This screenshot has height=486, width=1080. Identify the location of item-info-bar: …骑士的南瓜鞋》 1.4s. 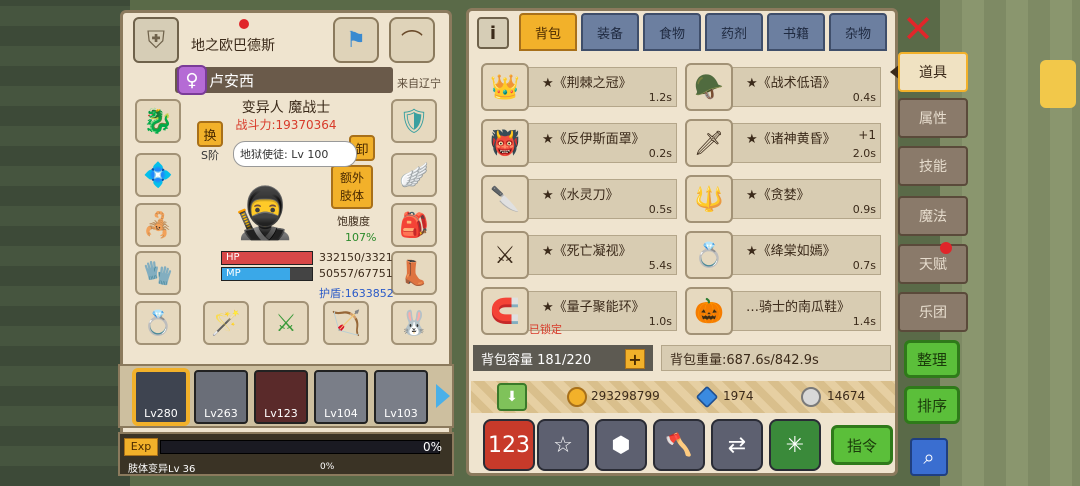
(806, 311).